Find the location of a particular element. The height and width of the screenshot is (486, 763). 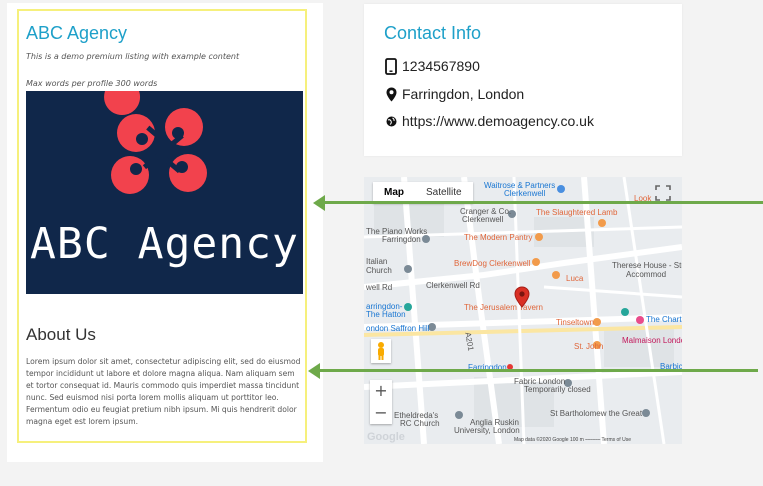

street-view-pegman is located at coordinates (381, 351).